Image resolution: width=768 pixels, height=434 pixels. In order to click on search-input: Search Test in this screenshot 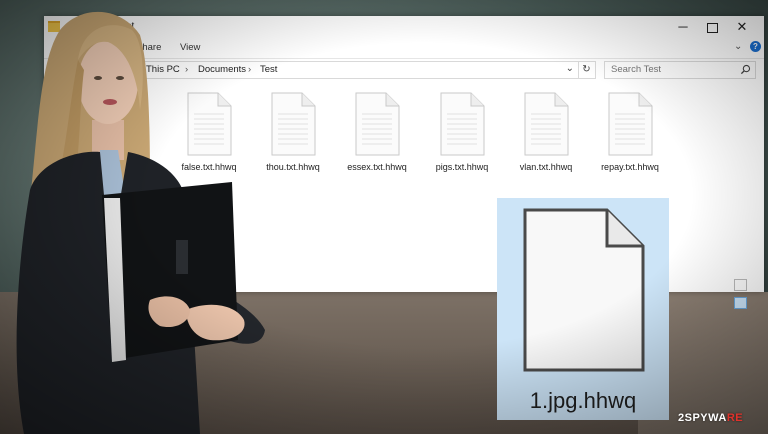, I will do `click(680, 70)`.